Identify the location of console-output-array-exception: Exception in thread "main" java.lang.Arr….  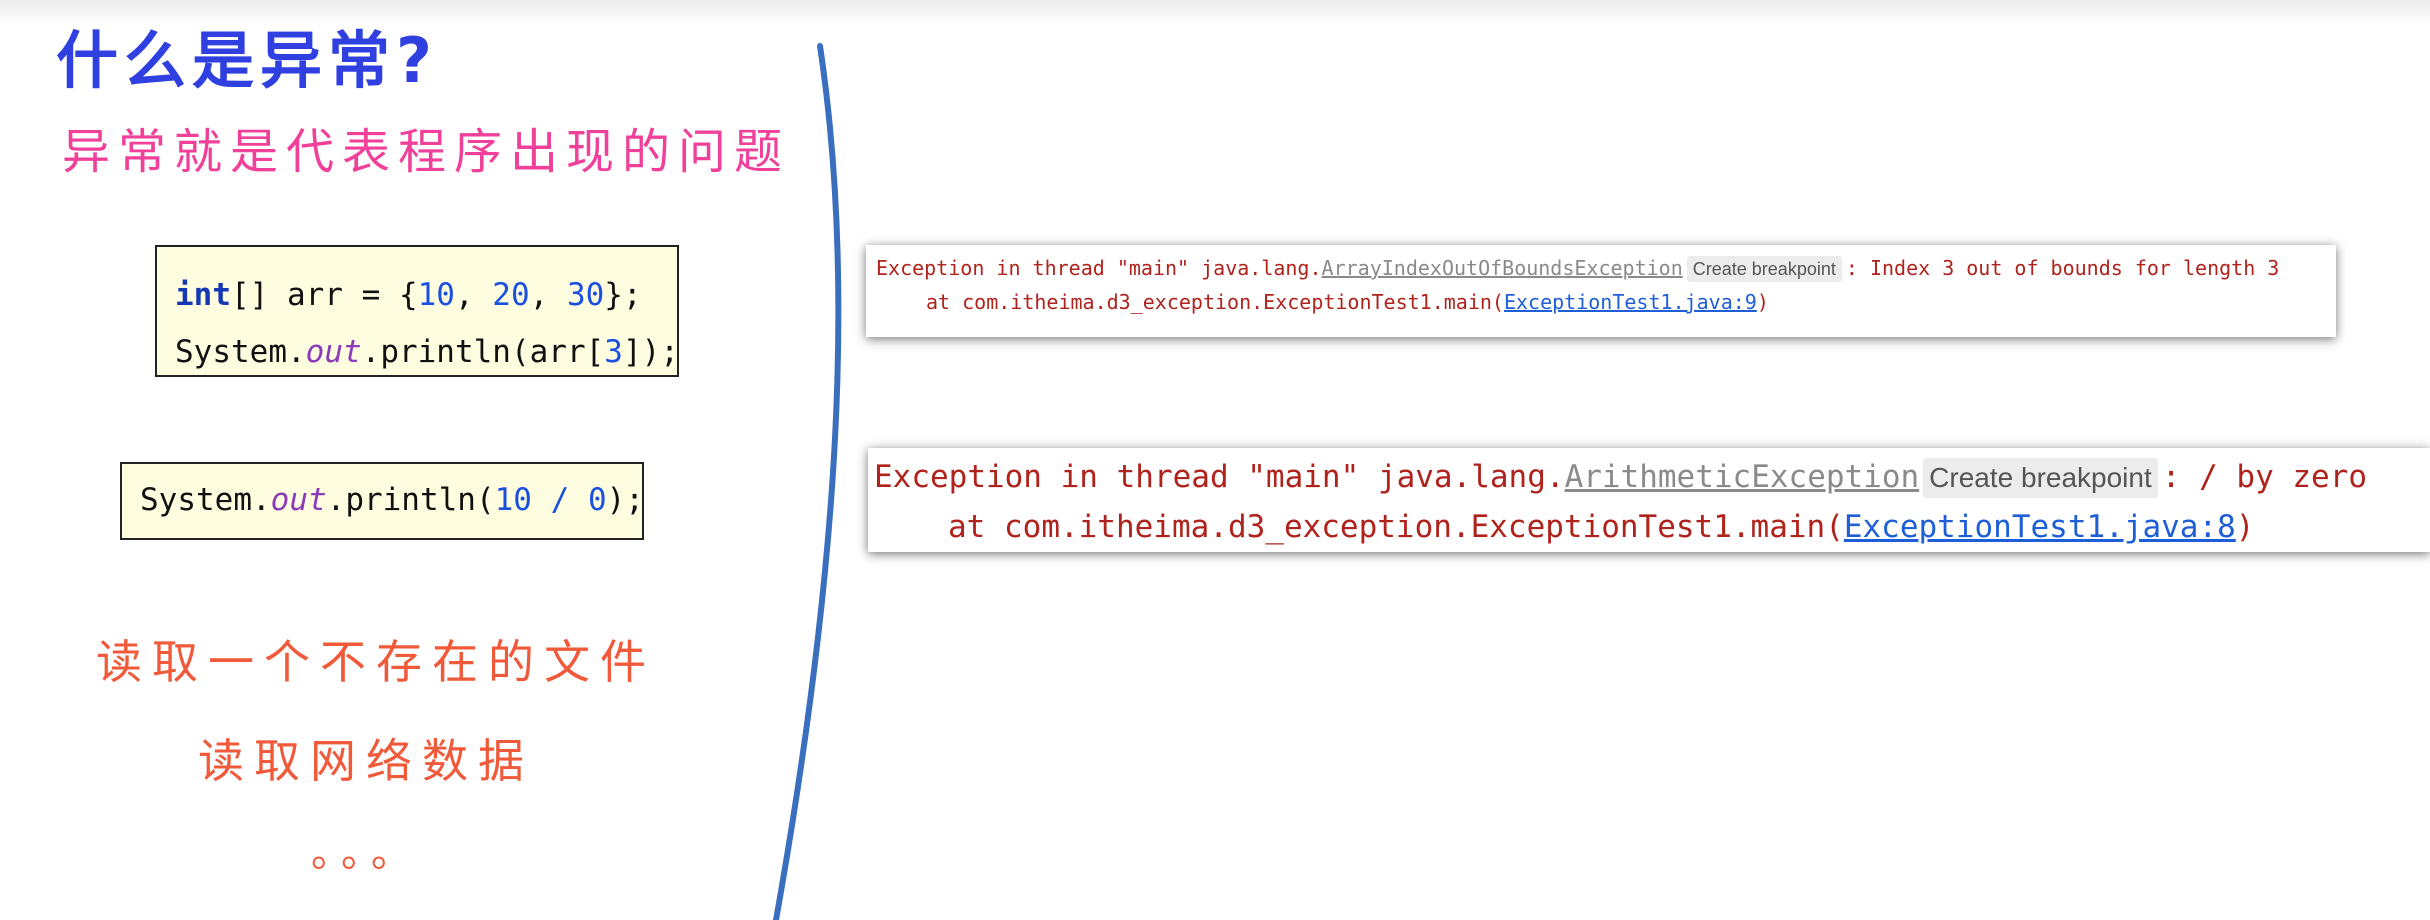
(1601, 291).